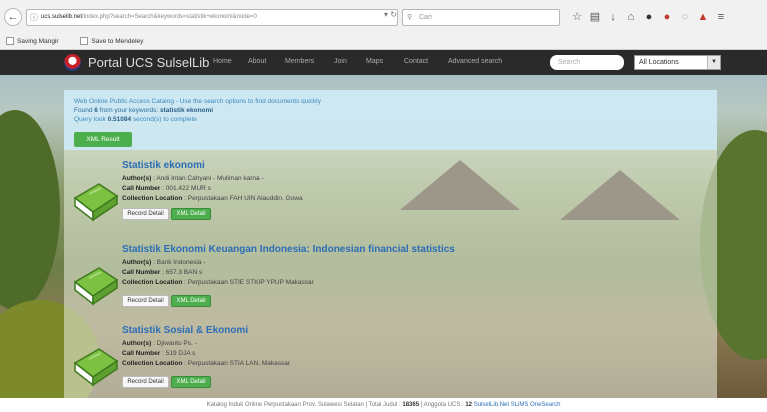 The width and height of the screenshot is (767, 412). Describe the element at coordinates (416, 61) in the screenshot. I see `nav-contact: Contact` at that location.